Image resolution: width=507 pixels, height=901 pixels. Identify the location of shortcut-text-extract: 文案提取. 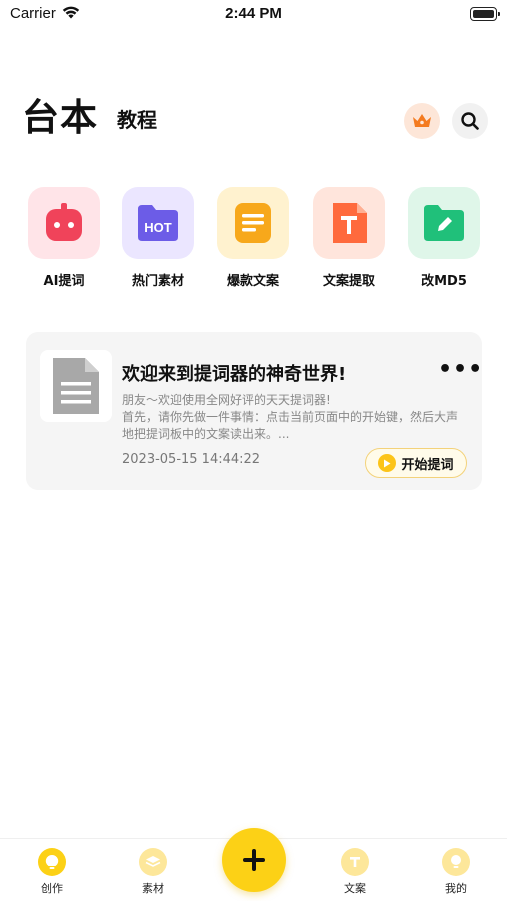
(349, 238).